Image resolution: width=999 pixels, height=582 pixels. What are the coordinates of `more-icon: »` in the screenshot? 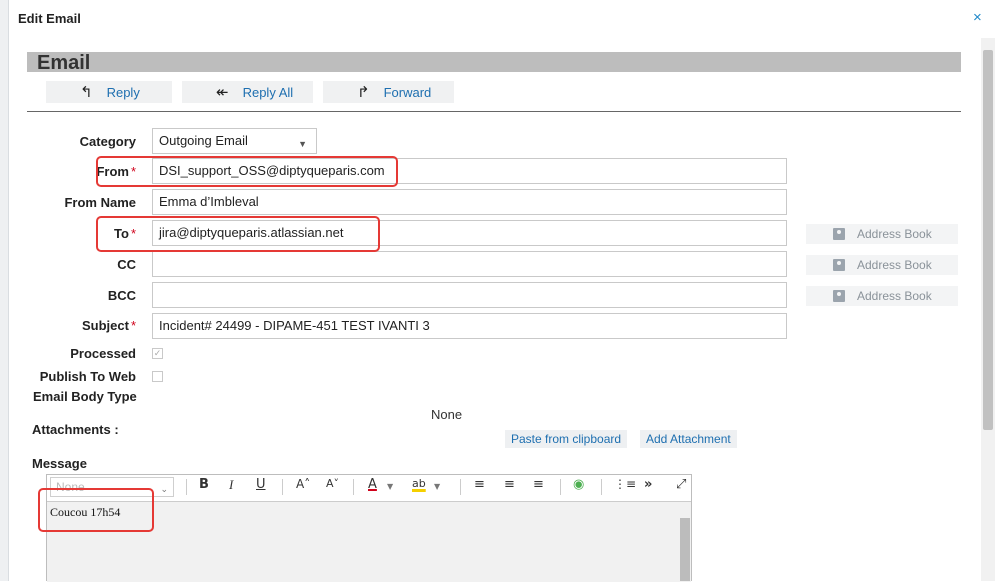 It's located at (648, 484).